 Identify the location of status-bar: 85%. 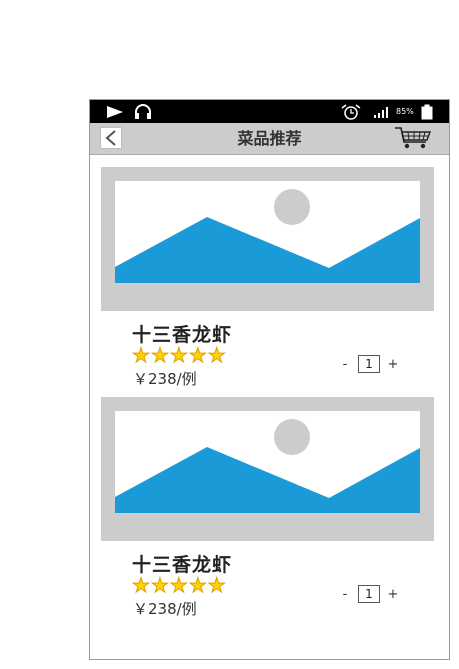
(269, 111).